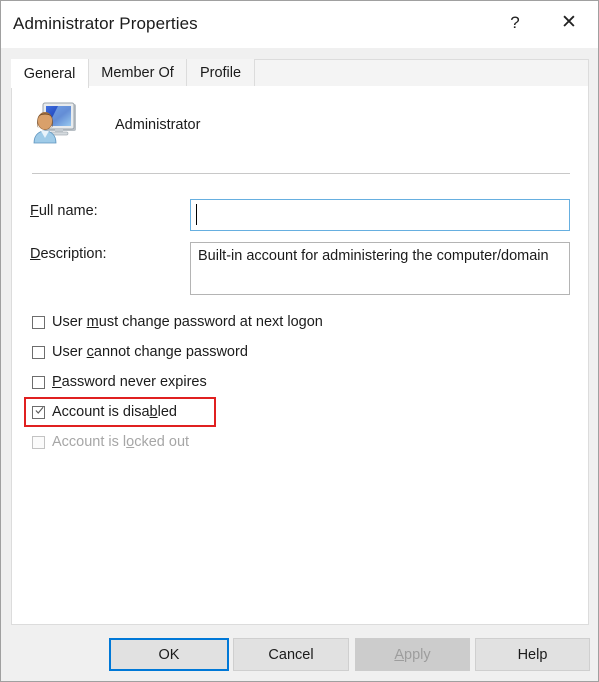 The width and height of the screenshot is (599, 682). I want to click on help-button: ?, so click(515, 22).